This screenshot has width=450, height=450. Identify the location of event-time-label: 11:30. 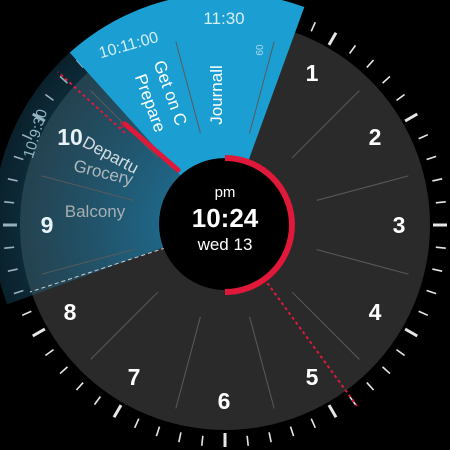
(223, 18).